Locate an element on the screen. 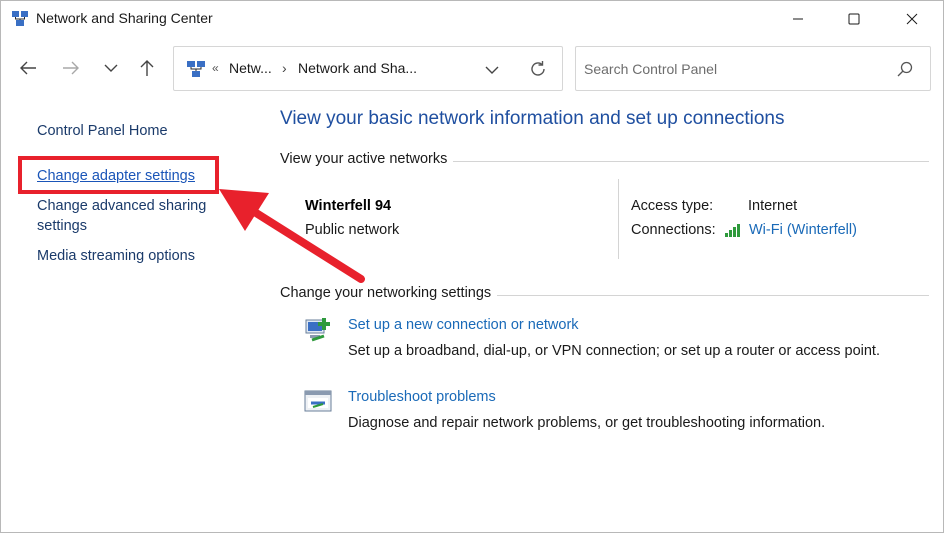  refresh-icon is located at coordinates (538, 69).